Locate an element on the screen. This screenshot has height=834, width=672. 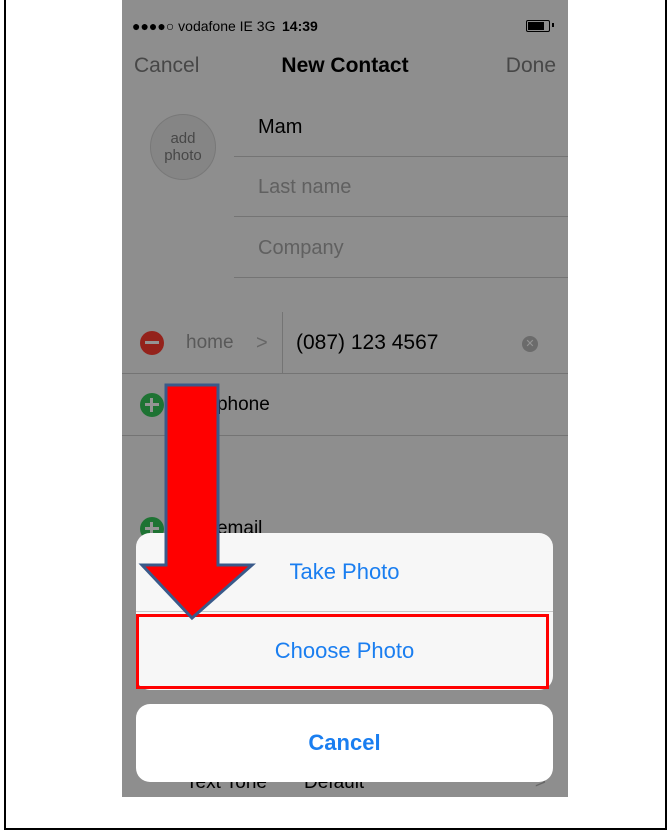
down-arrow-icon is located at coordinates (197, 502).